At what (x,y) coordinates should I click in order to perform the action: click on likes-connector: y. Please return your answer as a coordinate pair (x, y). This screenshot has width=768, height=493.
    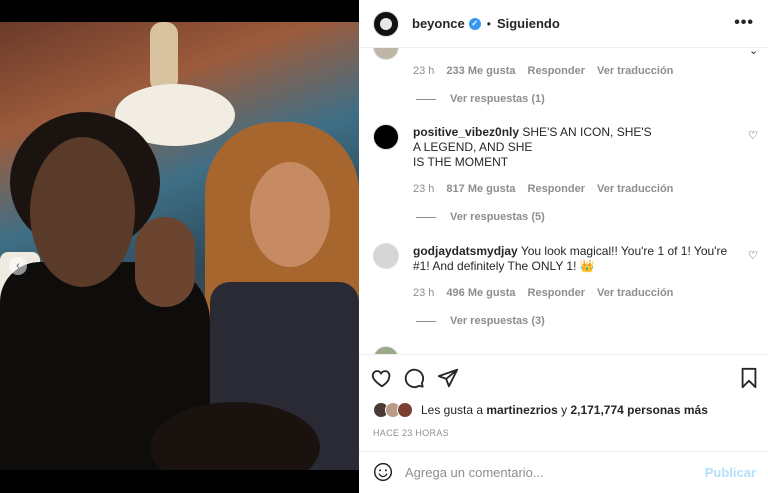
    Looking at the image, I should click on (564, 410).